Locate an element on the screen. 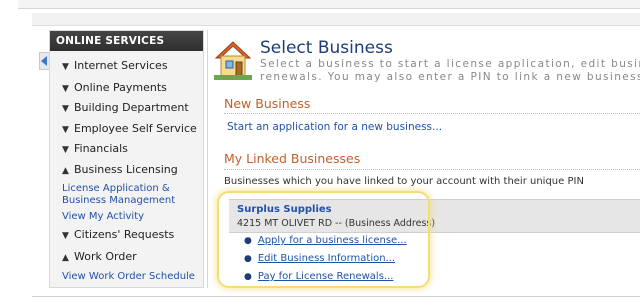 The width and height of the screenshot is (640, 302). sidebar-item-label: Employee Self Service is located at coordinates (135, 128).